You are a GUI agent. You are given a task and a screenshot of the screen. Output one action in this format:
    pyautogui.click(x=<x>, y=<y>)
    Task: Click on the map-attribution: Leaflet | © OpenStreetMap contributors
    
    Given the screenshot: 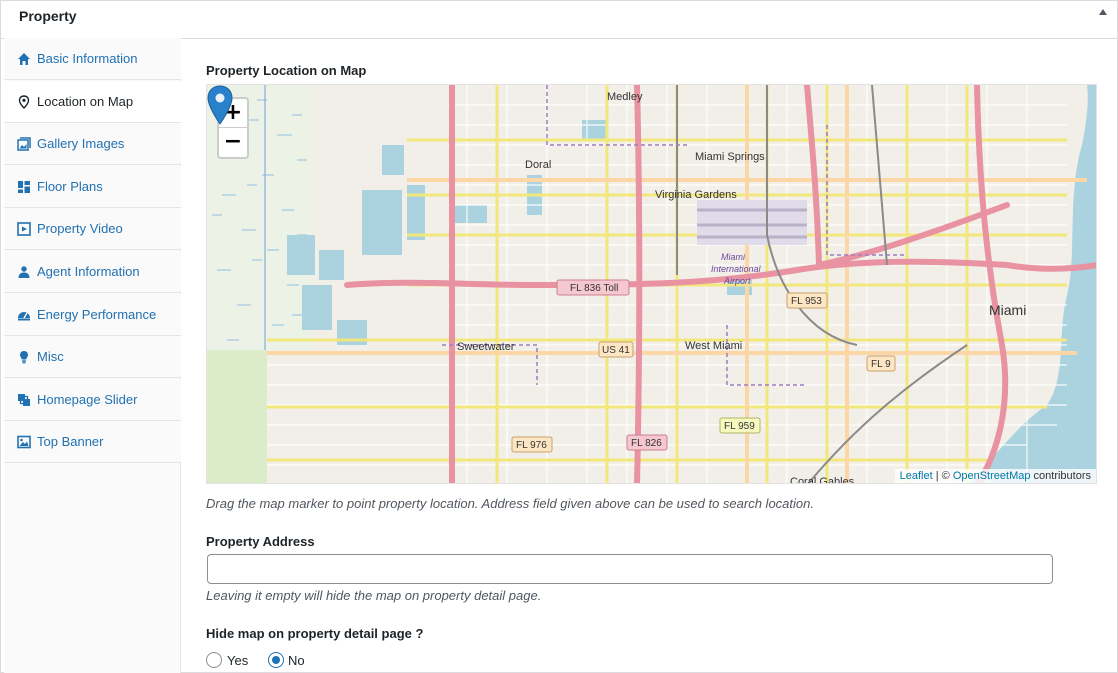 What is the action you would take?
    pyautogui.click(x=995, y=476)
    